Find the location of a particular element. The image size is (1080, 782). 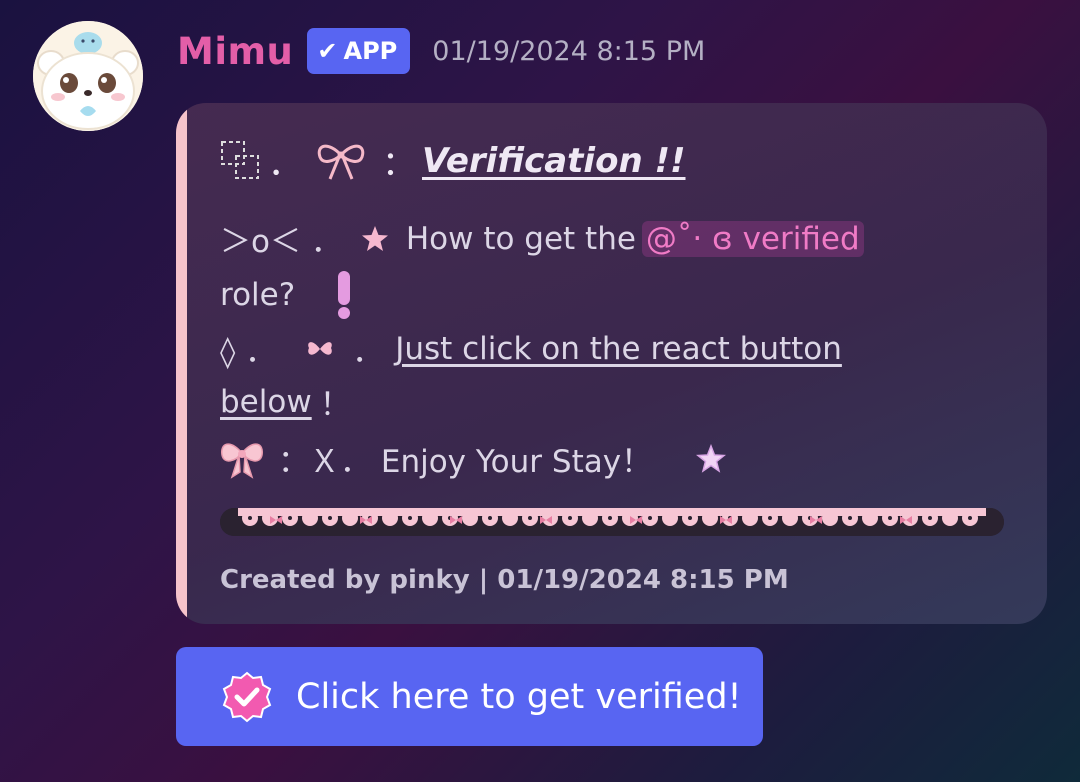

embed-line-5: ：Ｘ． Enjoy Your Stay！ is located at coordinates (473, 458).